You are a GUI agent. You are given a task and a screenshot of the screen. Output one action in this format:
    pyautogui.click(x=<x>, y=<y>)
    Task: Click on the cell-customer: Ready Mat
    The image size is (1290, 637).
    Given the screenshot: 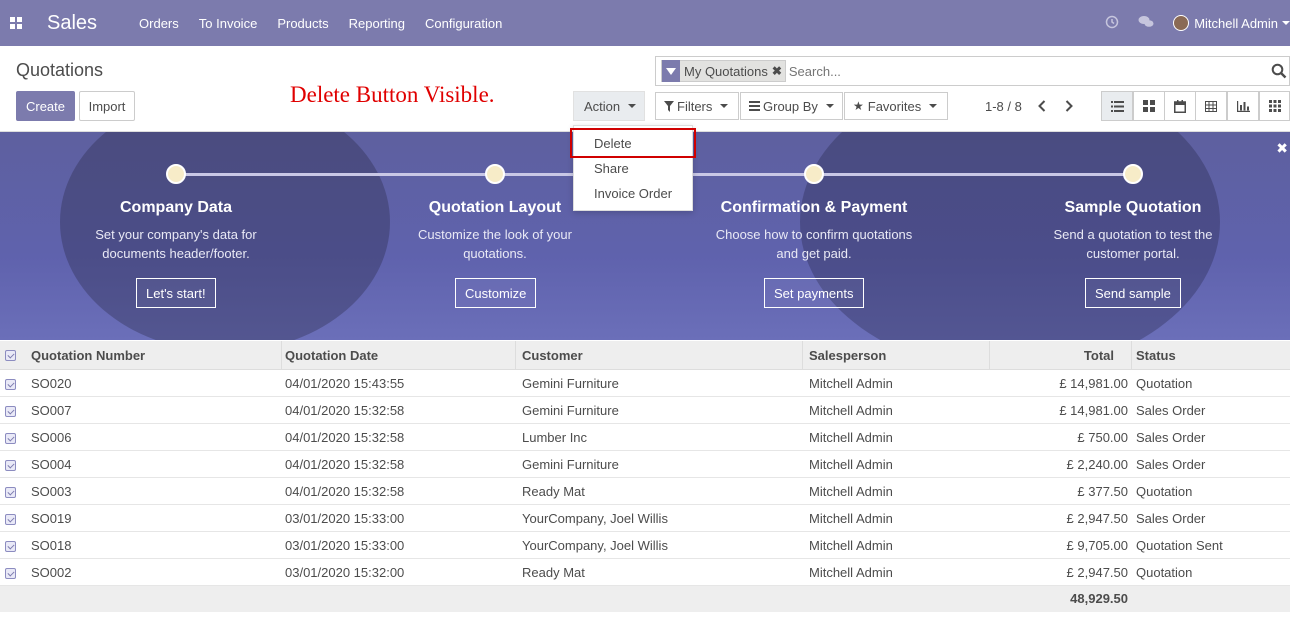 What is the action you would take?
    pyautogui.click(x=553, y=491)
    